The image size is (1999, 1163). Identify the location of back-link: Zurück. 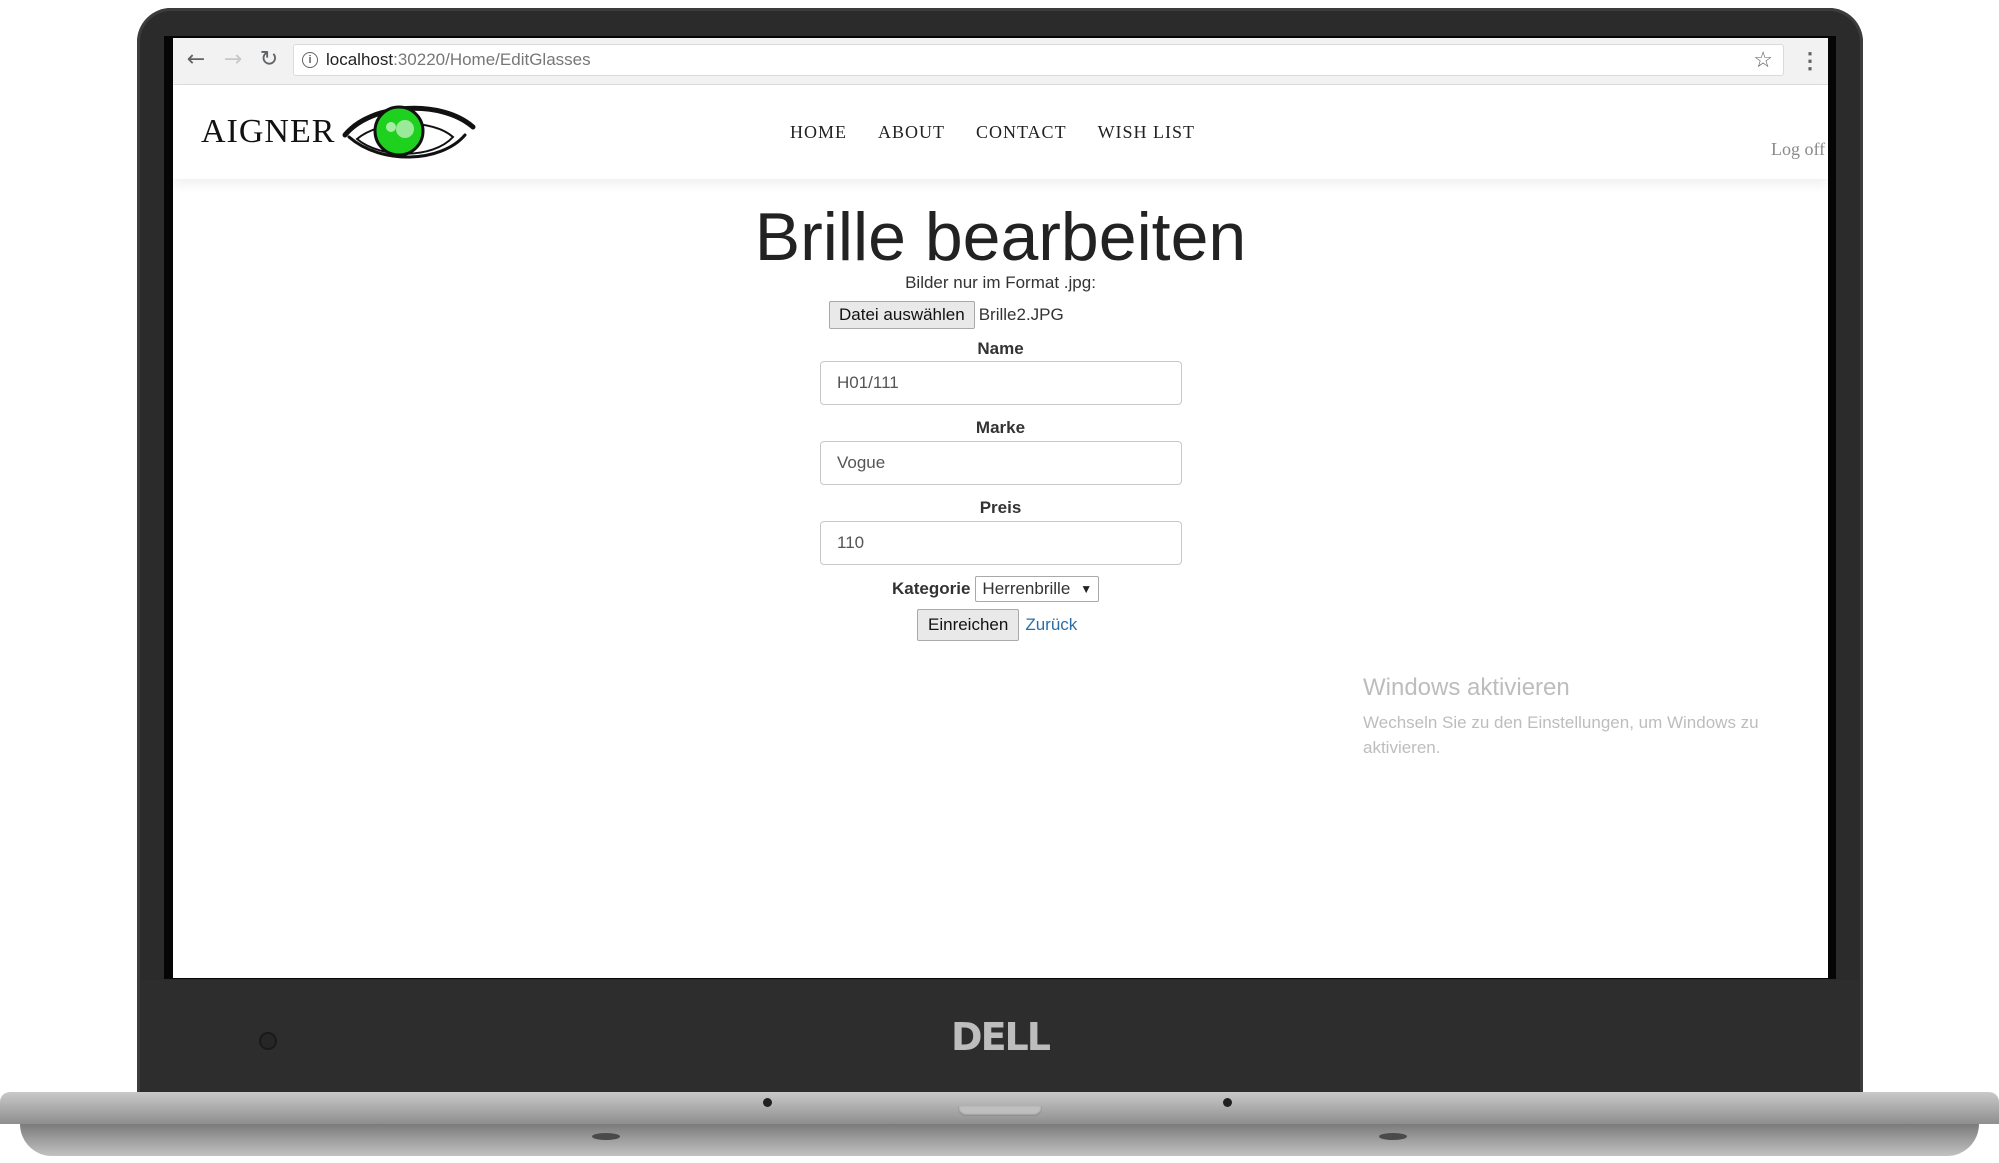
(1051, 625).